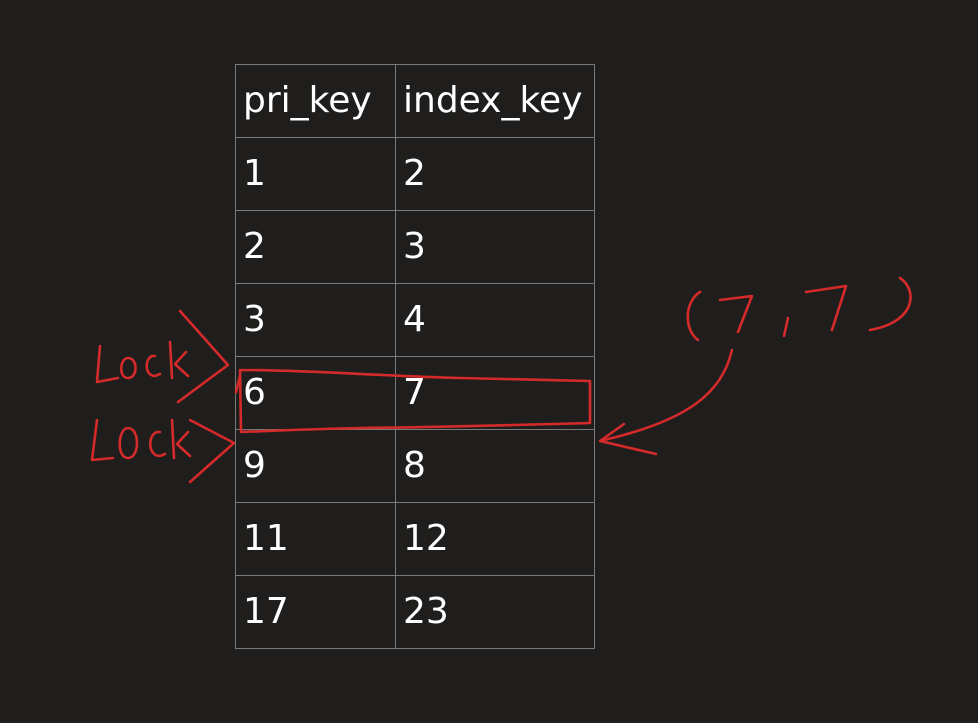 The width and height of the screenshot is (978, 723). Describe the element at coordinates (315, 612) in the screenshot. I see `cell-pri-key: 17` at that location.